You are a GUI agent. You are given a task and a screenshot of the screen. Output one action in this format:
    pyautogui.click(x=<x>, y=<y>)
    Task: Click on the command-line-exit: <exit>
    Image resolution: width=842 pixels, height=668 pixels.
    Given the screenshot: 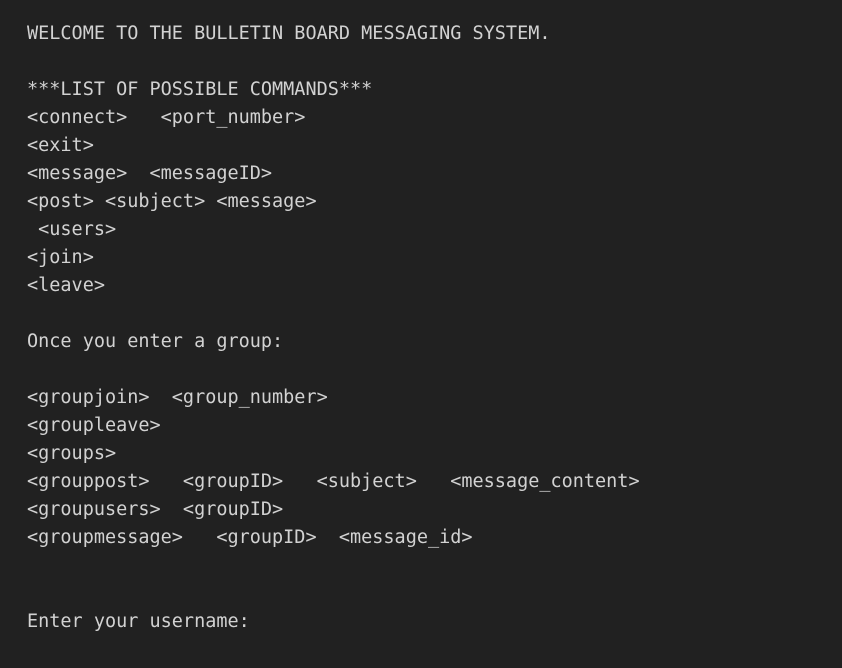 What is the action you would take?
    pyautogui.click(x=60, y=145)
    